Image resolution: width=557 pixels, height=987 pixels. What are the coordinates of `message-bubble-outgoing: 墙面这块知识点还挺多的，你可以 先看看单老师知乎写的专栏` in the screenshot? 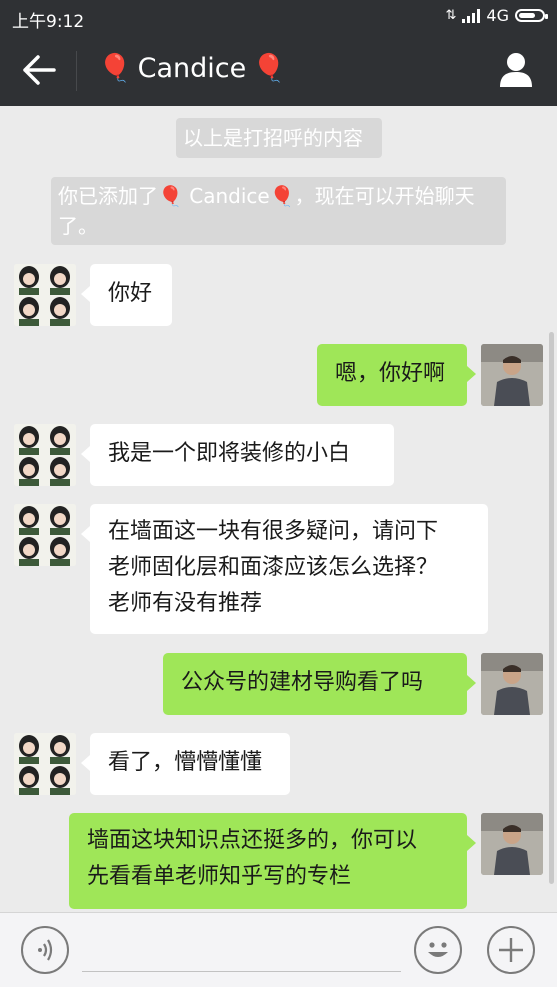 It's located at (272, 861).